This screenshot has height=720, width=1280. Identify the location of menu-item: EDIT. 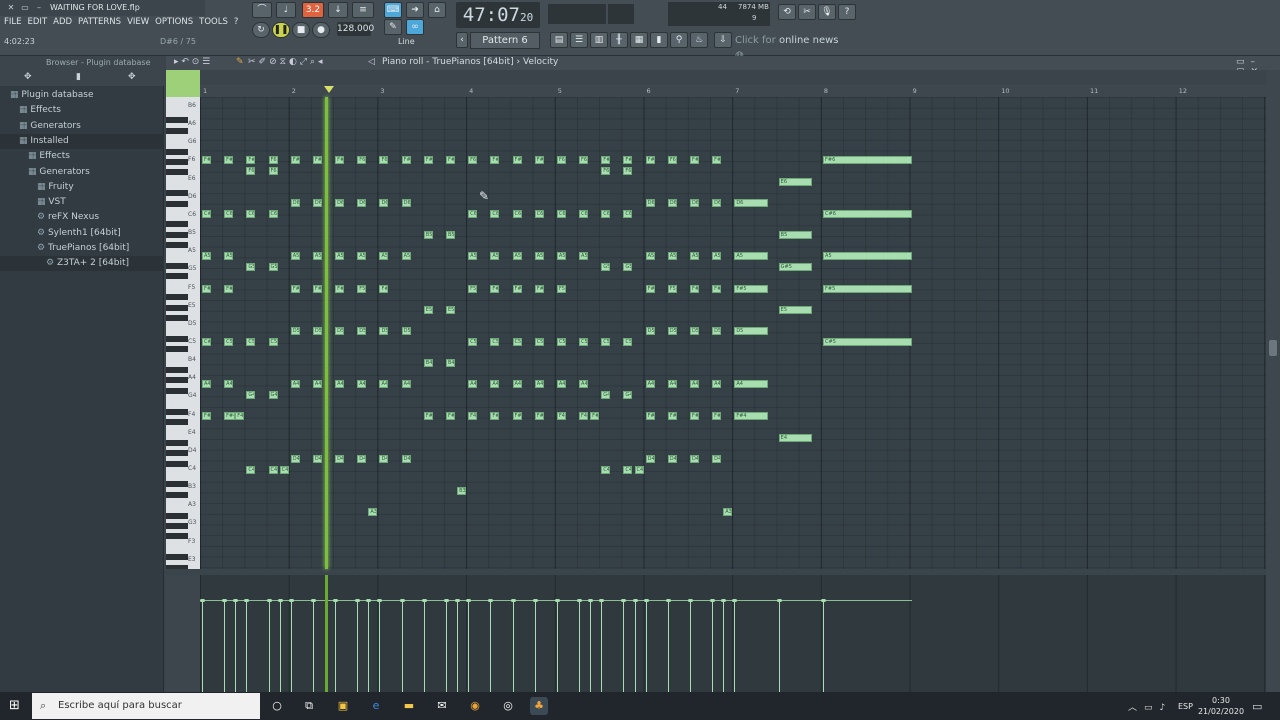
(38, 24).